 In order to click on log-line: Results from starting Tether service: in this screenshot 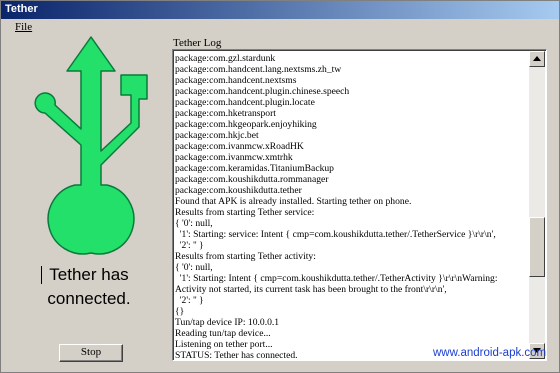, I will do `click(245, 212)`.